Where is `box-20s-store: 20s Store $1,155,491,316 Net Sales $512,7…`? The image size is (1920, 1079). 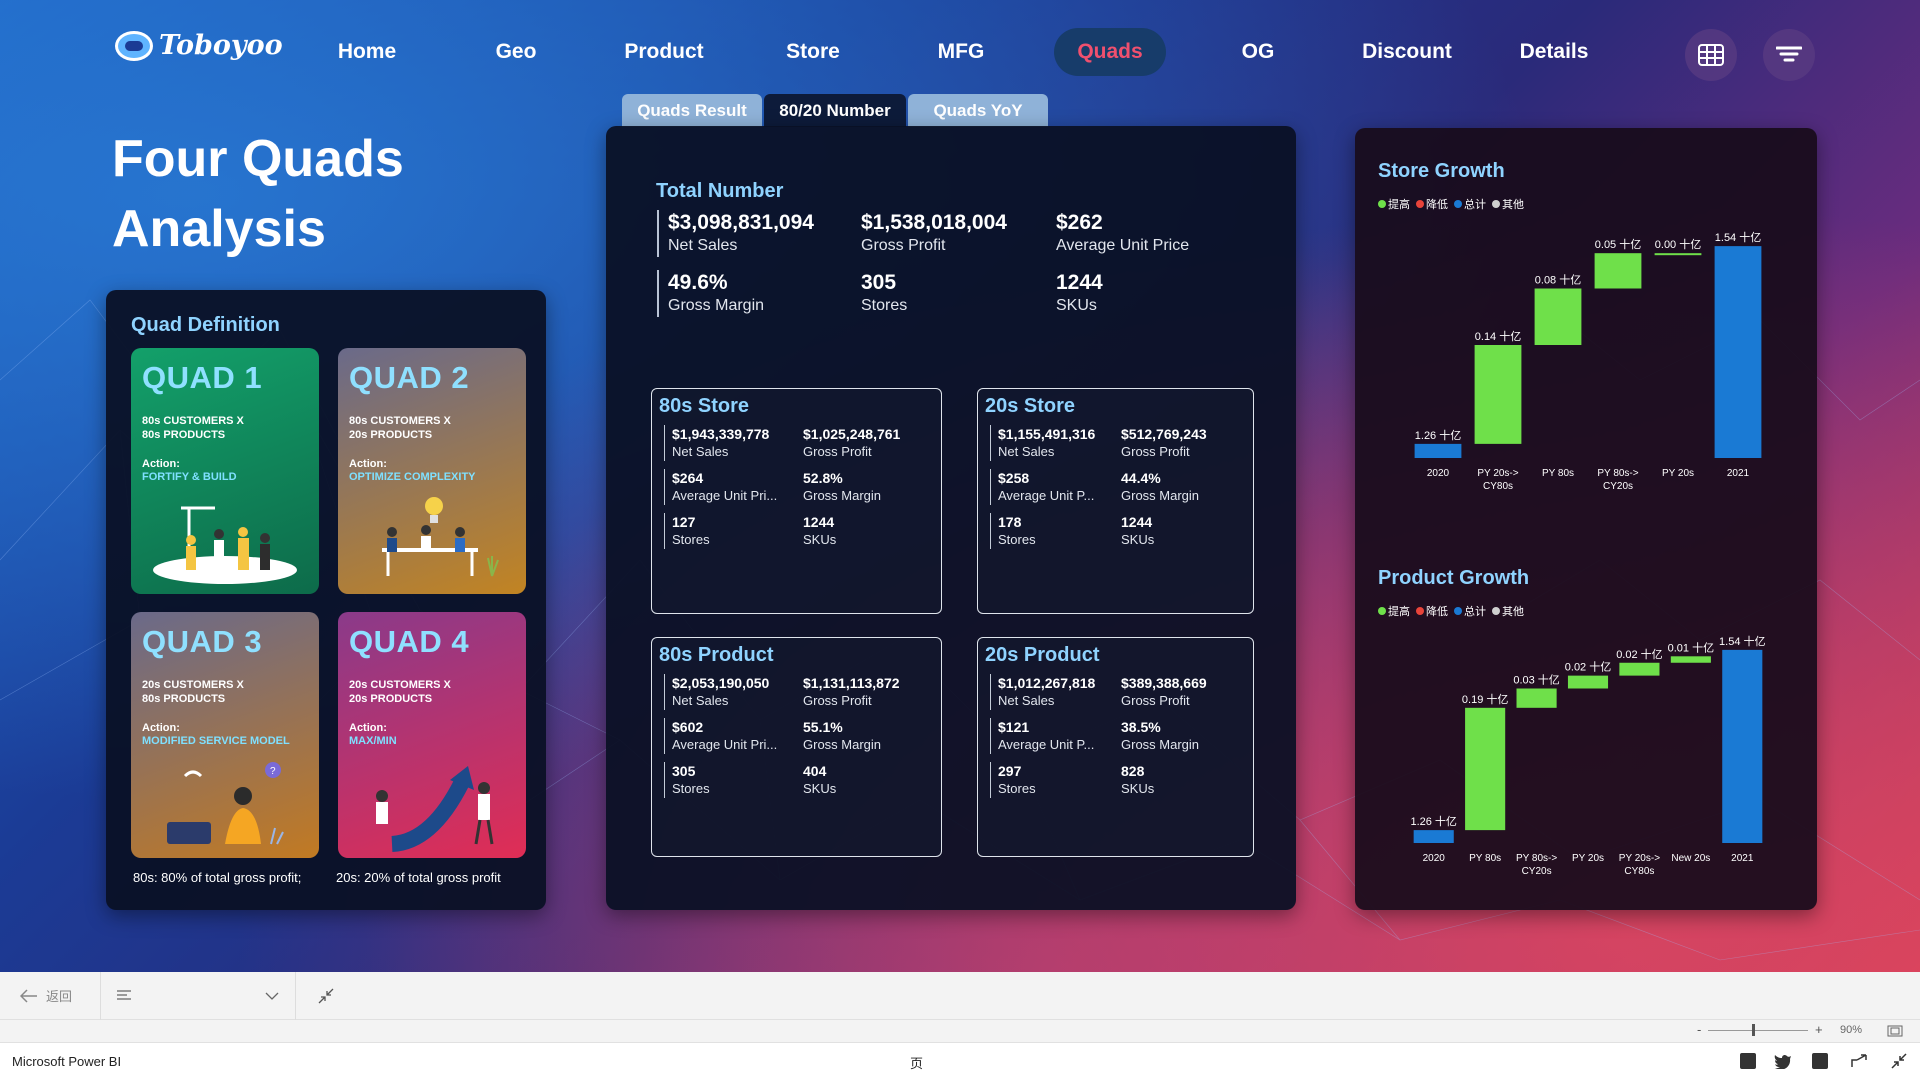 box-20s-store: 20s Store $1,155,491,316 Net Sales $512,7… is located at coordinates (1115, 501).